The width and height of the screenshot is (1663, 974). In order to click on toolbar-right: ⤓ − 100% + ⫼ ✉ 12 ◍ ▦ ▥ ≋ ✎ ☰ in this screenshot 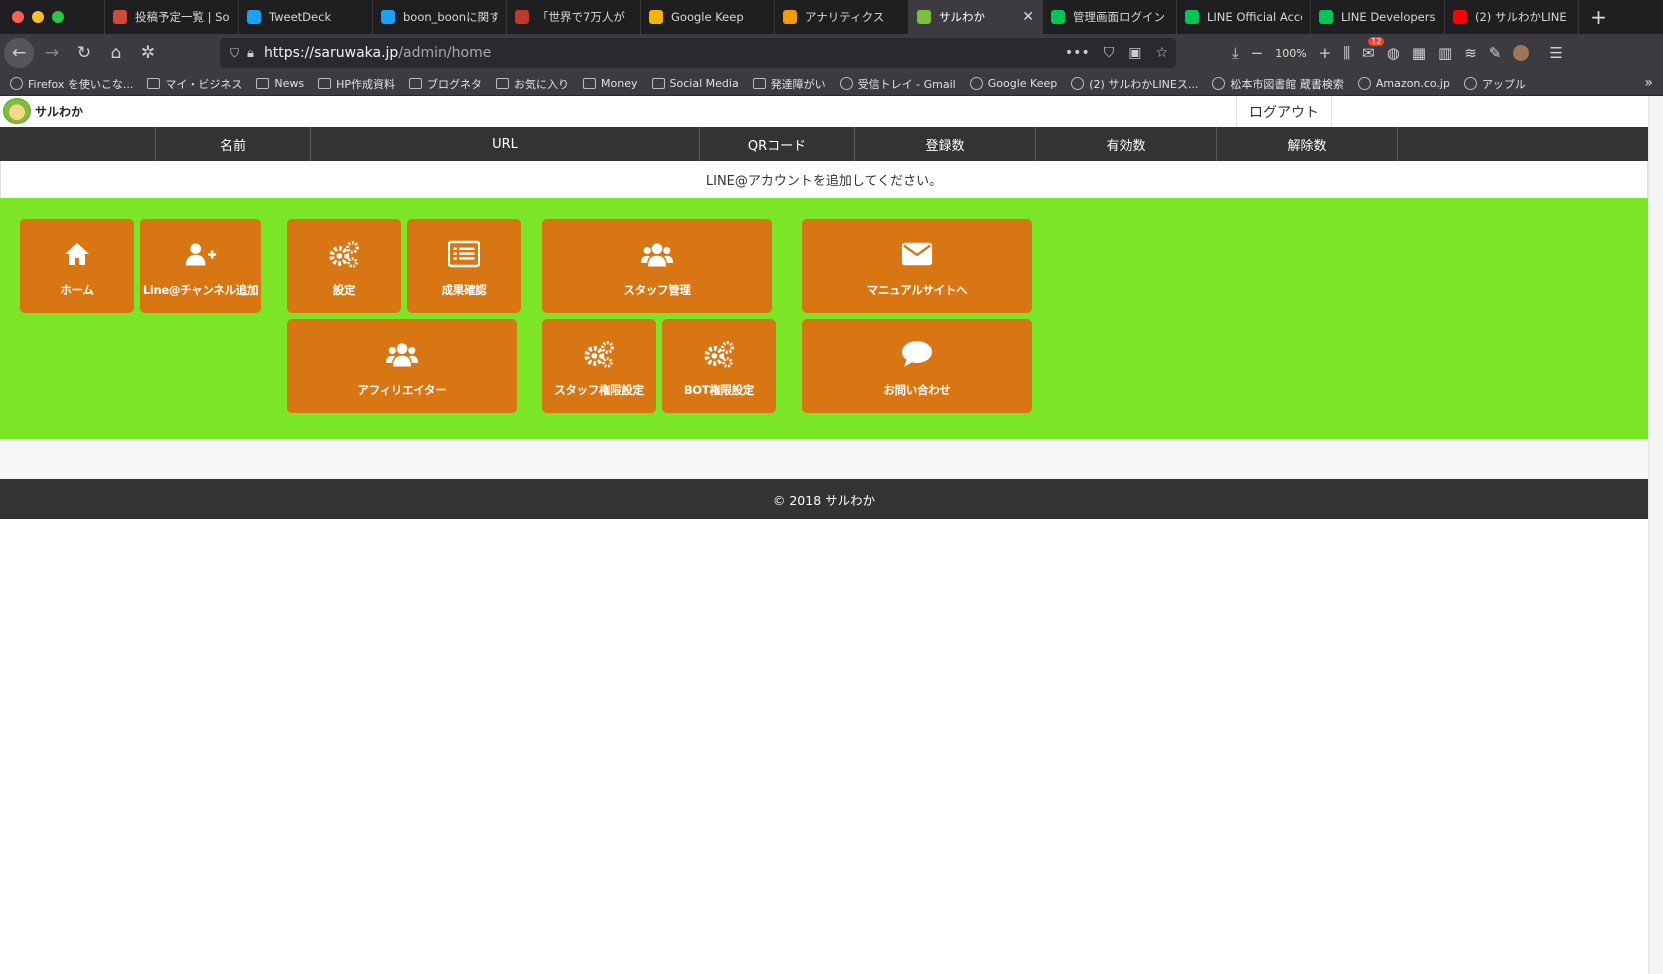, I will do `click(1397, 53)`.